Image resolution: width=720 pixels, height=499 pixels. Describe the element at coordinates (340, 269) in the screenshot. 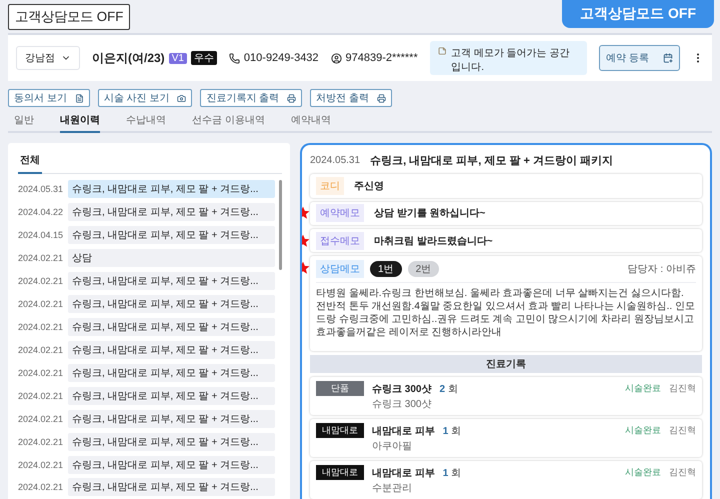

I see `memo-label: 상담메모` at that location.